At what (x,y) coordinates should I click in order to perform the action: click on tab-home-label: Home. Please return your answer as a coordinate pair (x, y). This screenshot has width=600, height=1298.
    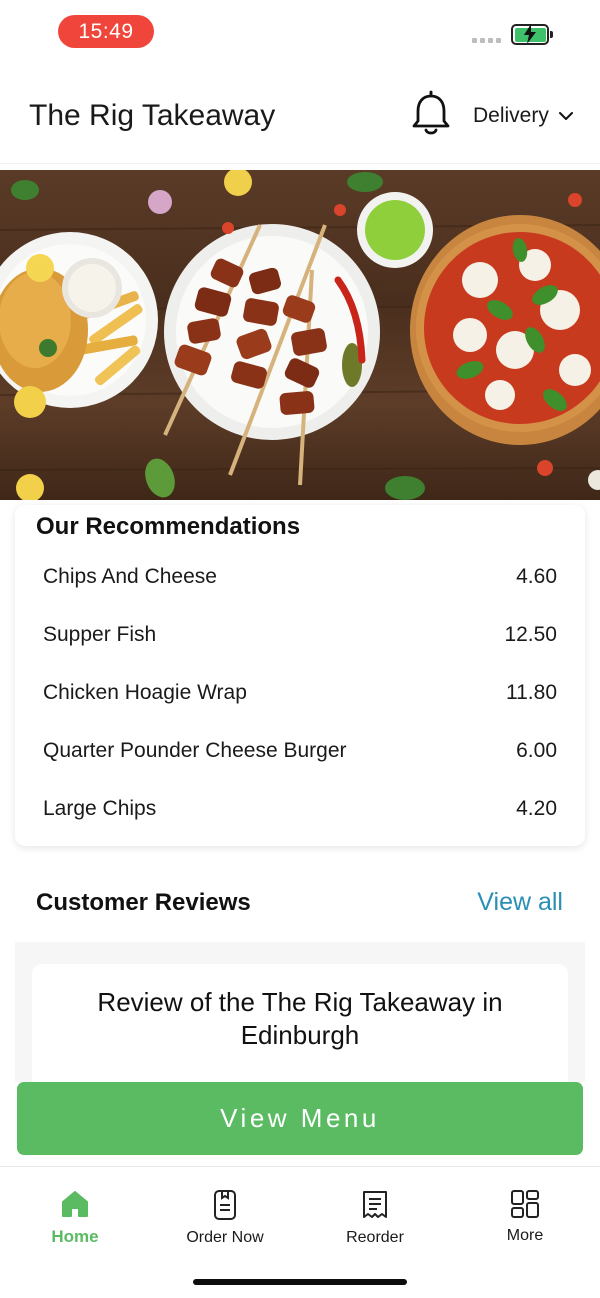
    Looking at the image, I should click on (75, 1236).